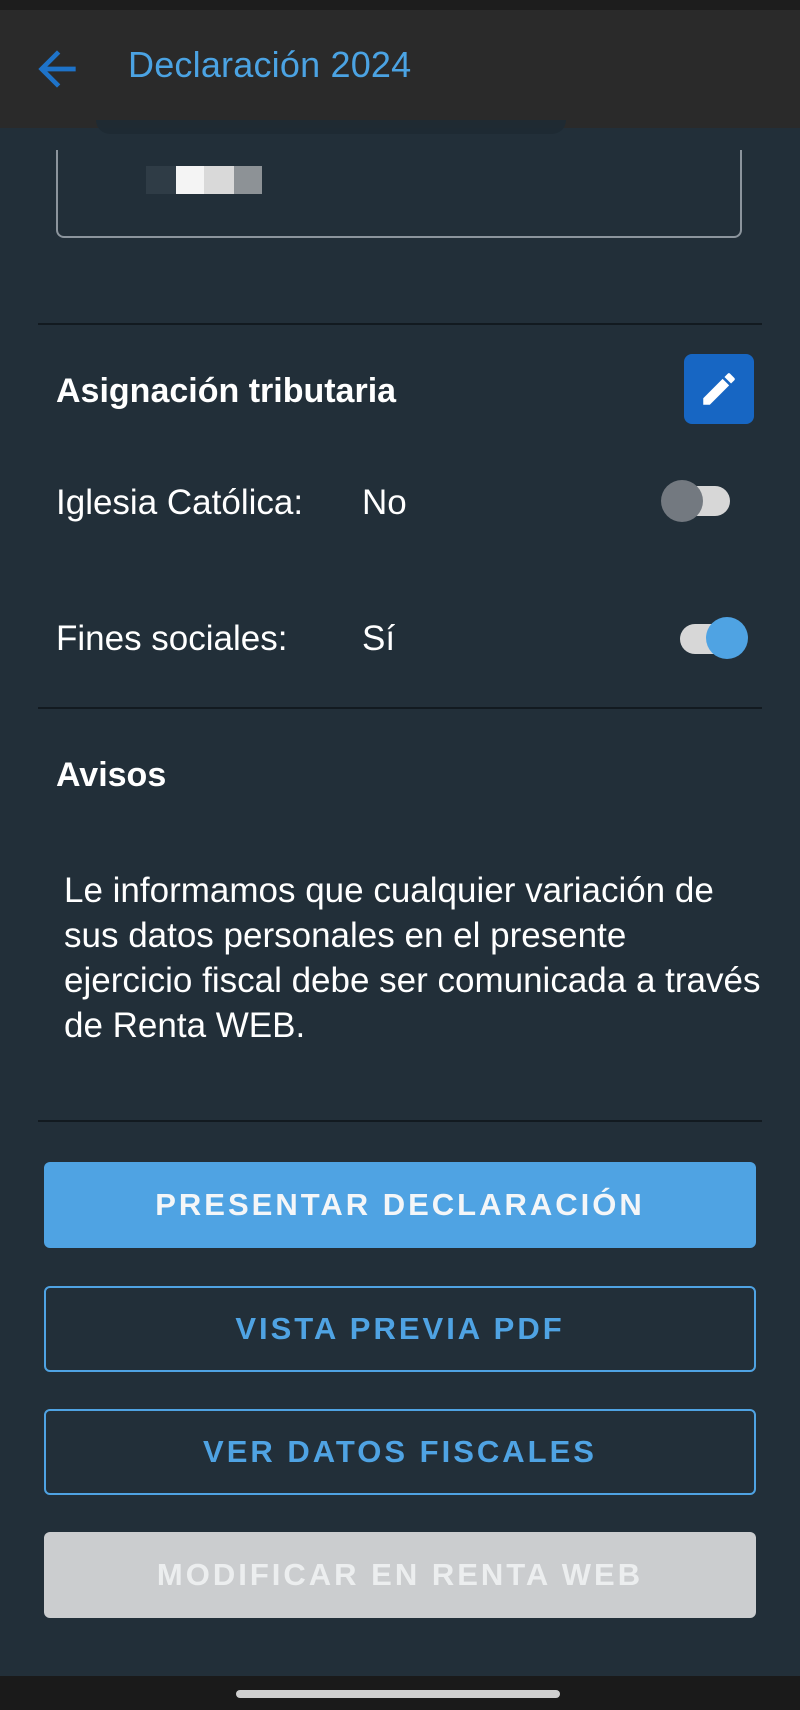  I want to click on pencil-icon, so click(719, 389).